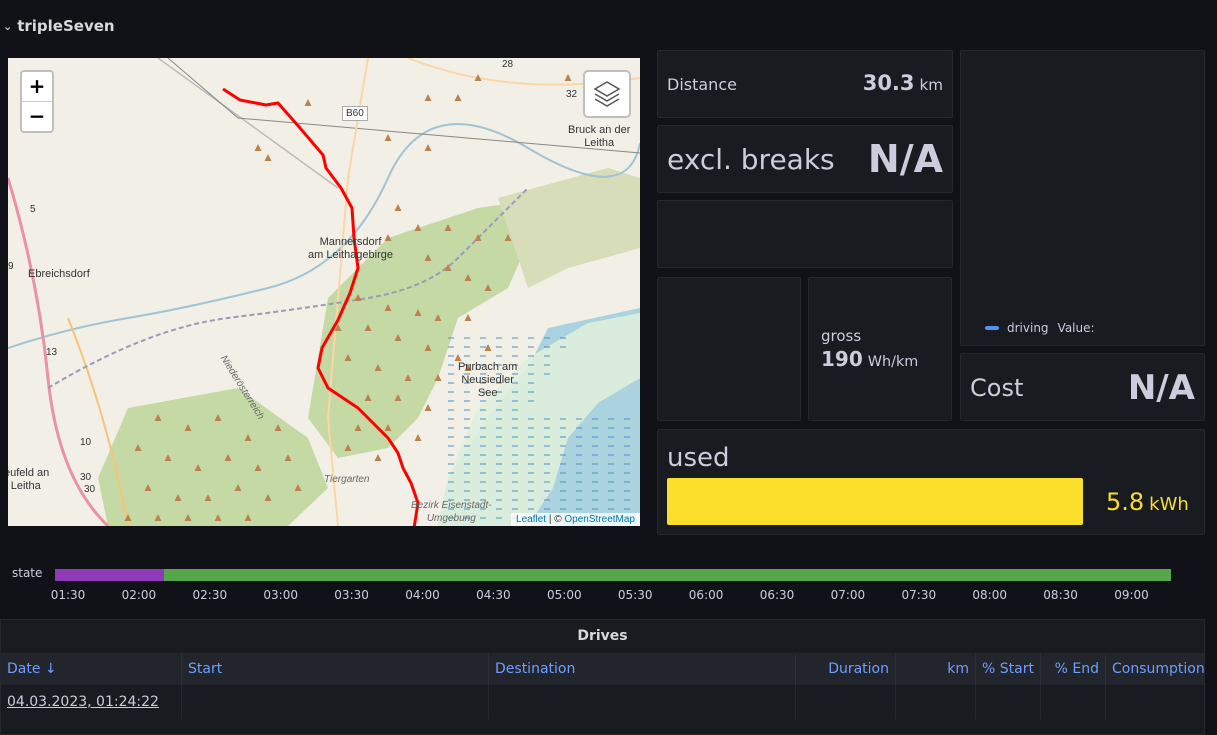 This screenshot has height=735, width=1217. What do you see at coordinates (213, 457) in the screenshot?
I see `forest-area-south` at bounding box center [213, 457].